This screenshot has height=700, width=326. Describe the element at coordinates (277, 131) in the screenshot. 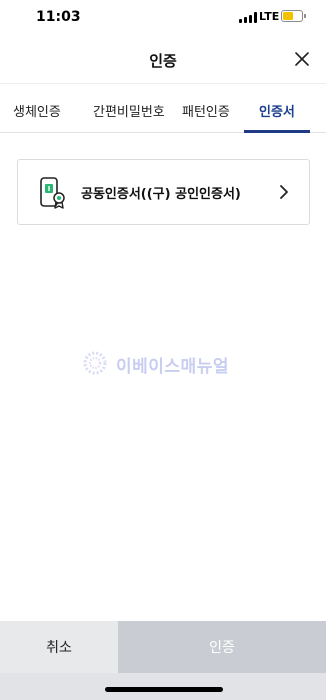

I see `active-tab-indicator` at that location.